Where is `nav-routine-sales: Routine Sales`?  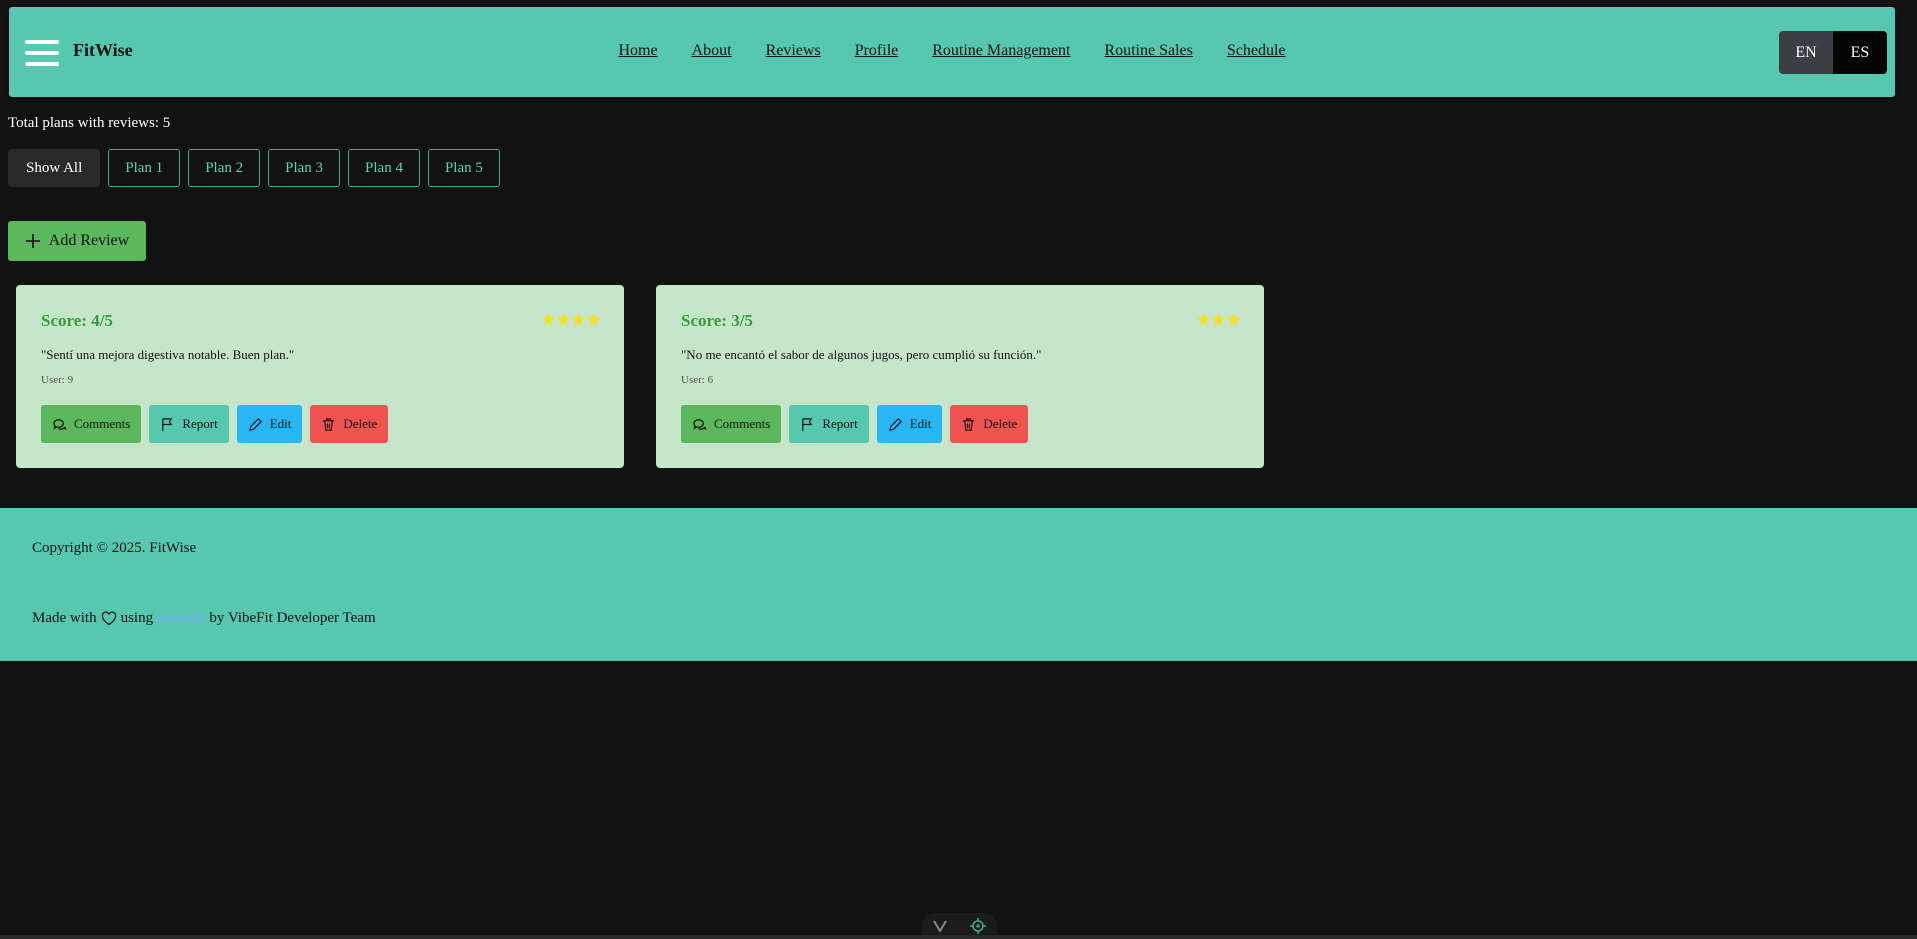
nav-routine-sales: Routine Sales is located at coordinates (1148, 51).